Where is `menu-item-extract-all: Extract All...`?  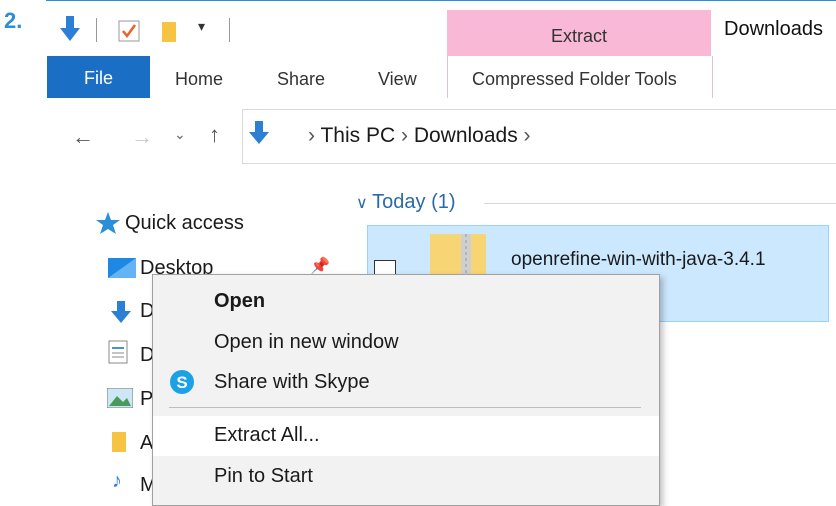
menu-item-extract-all: Extract All... is located at coordinates (406, 436).